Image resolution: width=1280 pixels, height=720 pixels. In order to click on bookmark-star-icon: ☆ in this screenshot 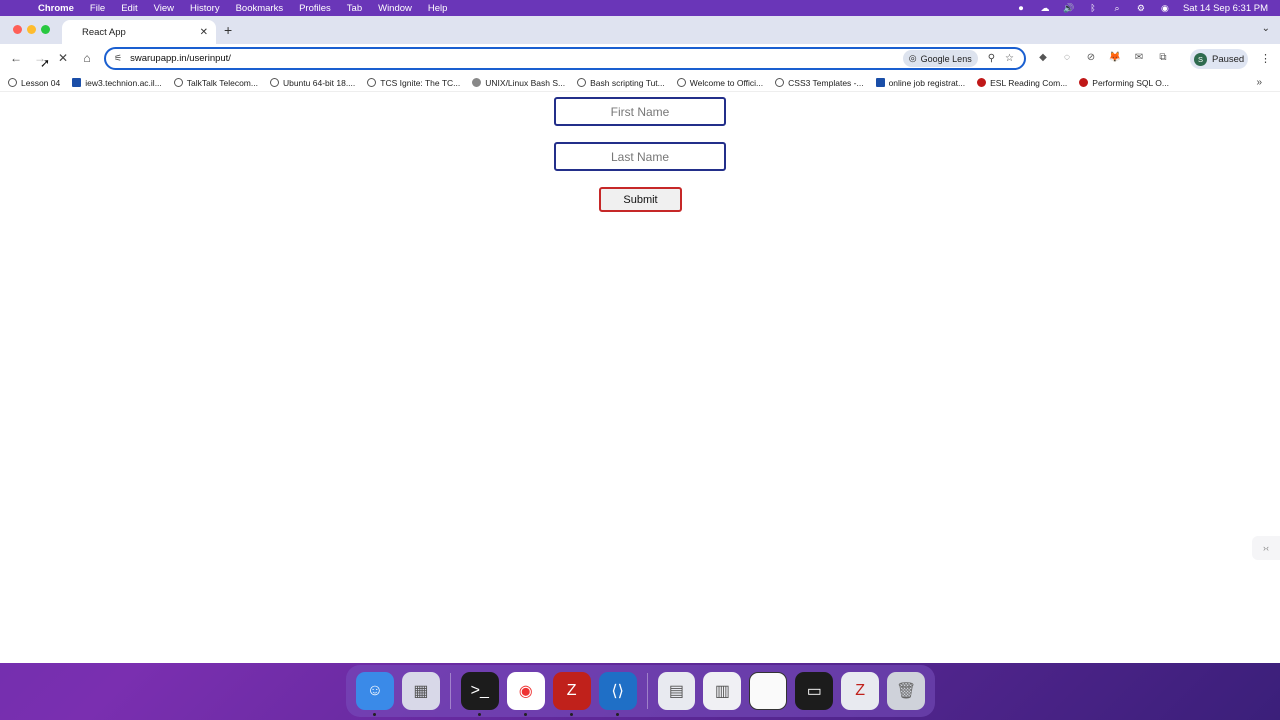, I will do `click(1009, 58)`.